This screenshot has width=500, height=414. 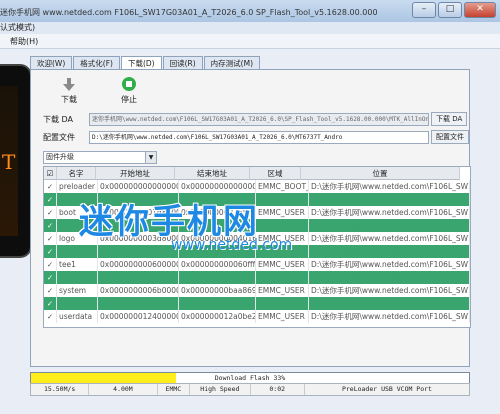 What do you see at coordinates (59, 137) in the screenshot?
I see `scatter-file-label: 配置文件` at bounding box center [59, 137].